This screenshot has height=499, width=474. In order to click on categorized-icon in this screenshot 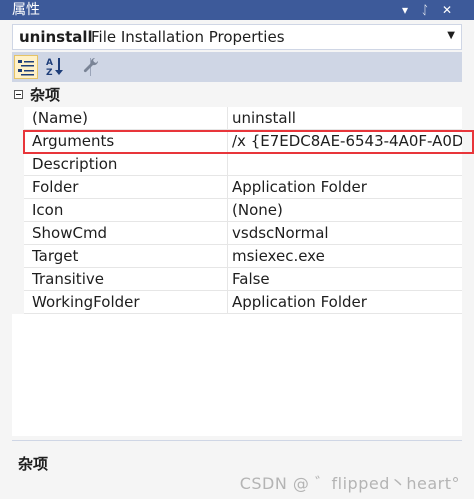, I will do `click(26, 68)`.